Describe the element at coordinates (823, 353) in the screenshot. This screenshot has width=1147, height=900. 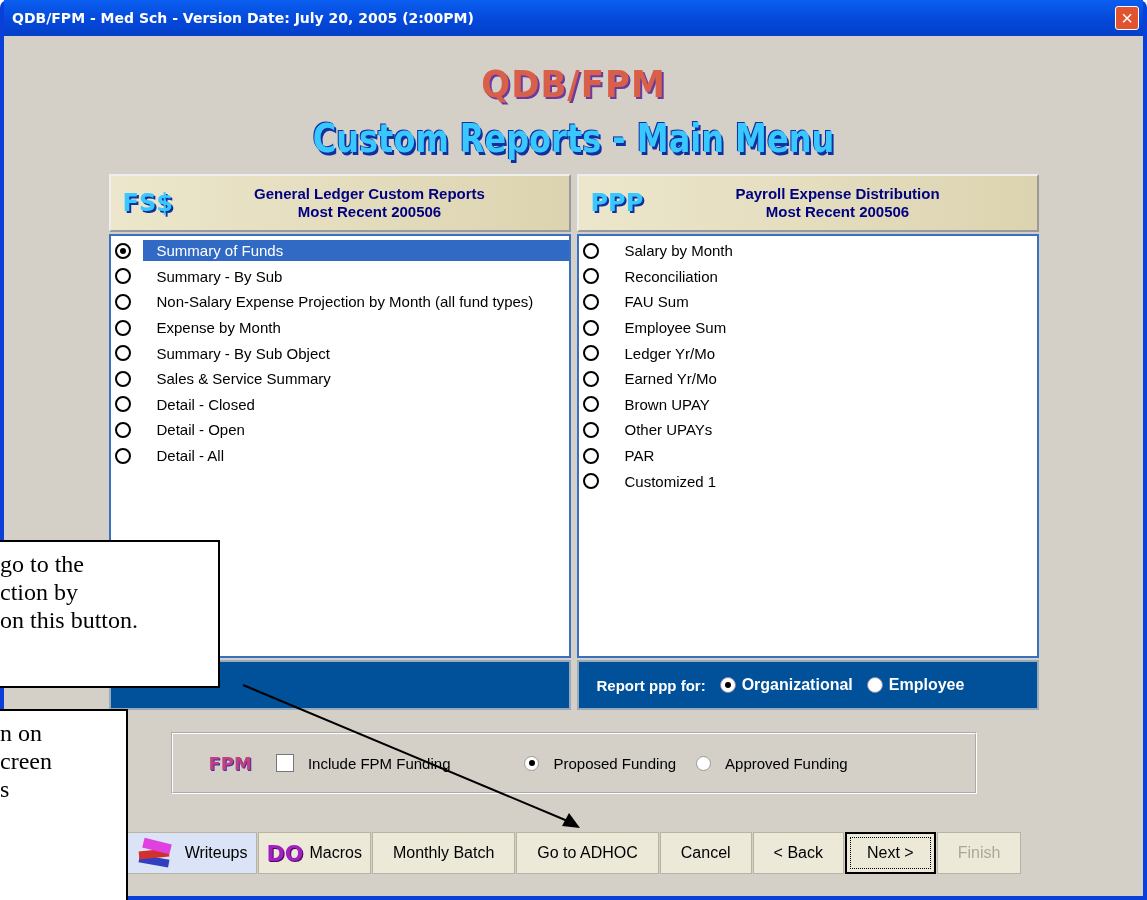
I see `report-option: Ledger Yr/Mo` at that location.